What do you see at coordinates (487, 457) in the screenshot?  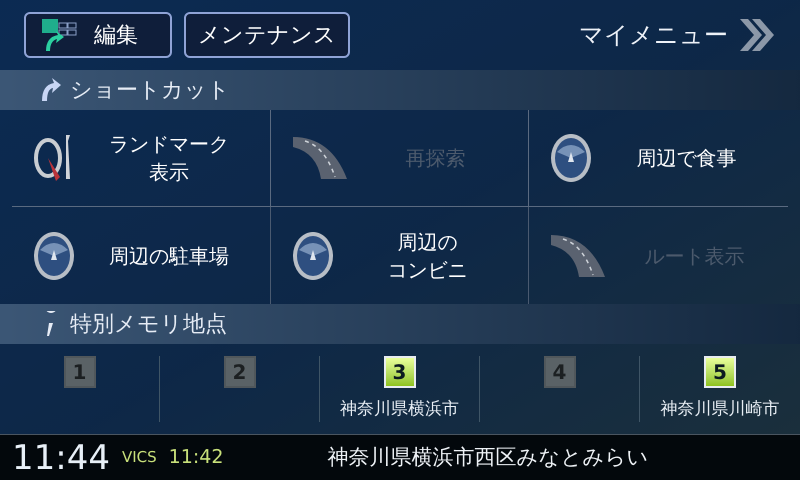 I see `current-location: 神奈川県横浜市西区みなとみらい` at bounding box center [487, 457].